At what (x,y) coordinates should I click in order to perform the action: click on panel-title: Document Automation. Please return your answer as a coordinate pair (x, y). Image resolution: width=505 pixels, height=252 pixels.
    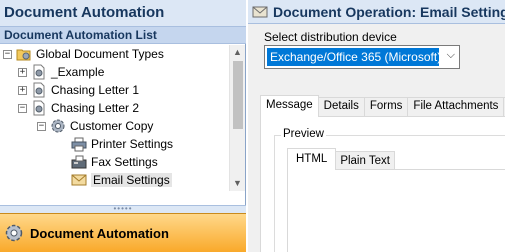
    Looking at the image, I should click on (123, 13).